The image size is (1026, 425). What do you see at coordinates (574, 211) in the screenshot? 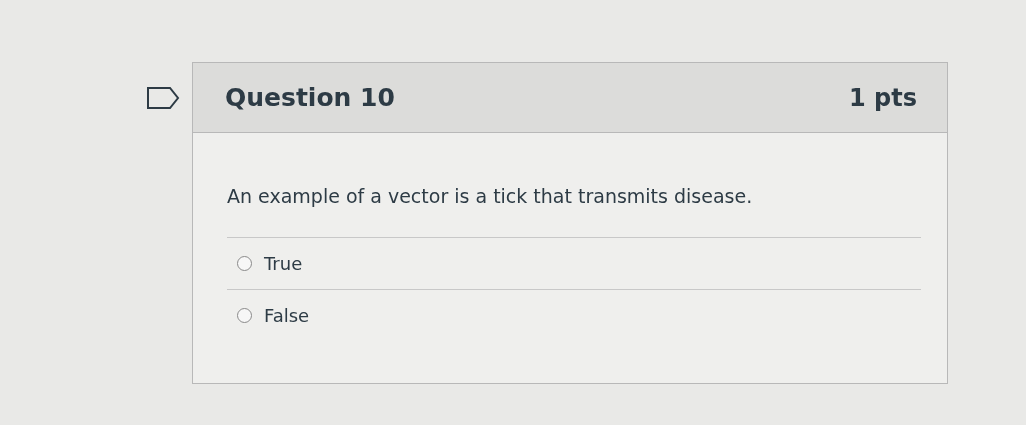
I see `question-text: An example of a vector is a tick that transmits disease.` at bounding box center [574, 211].